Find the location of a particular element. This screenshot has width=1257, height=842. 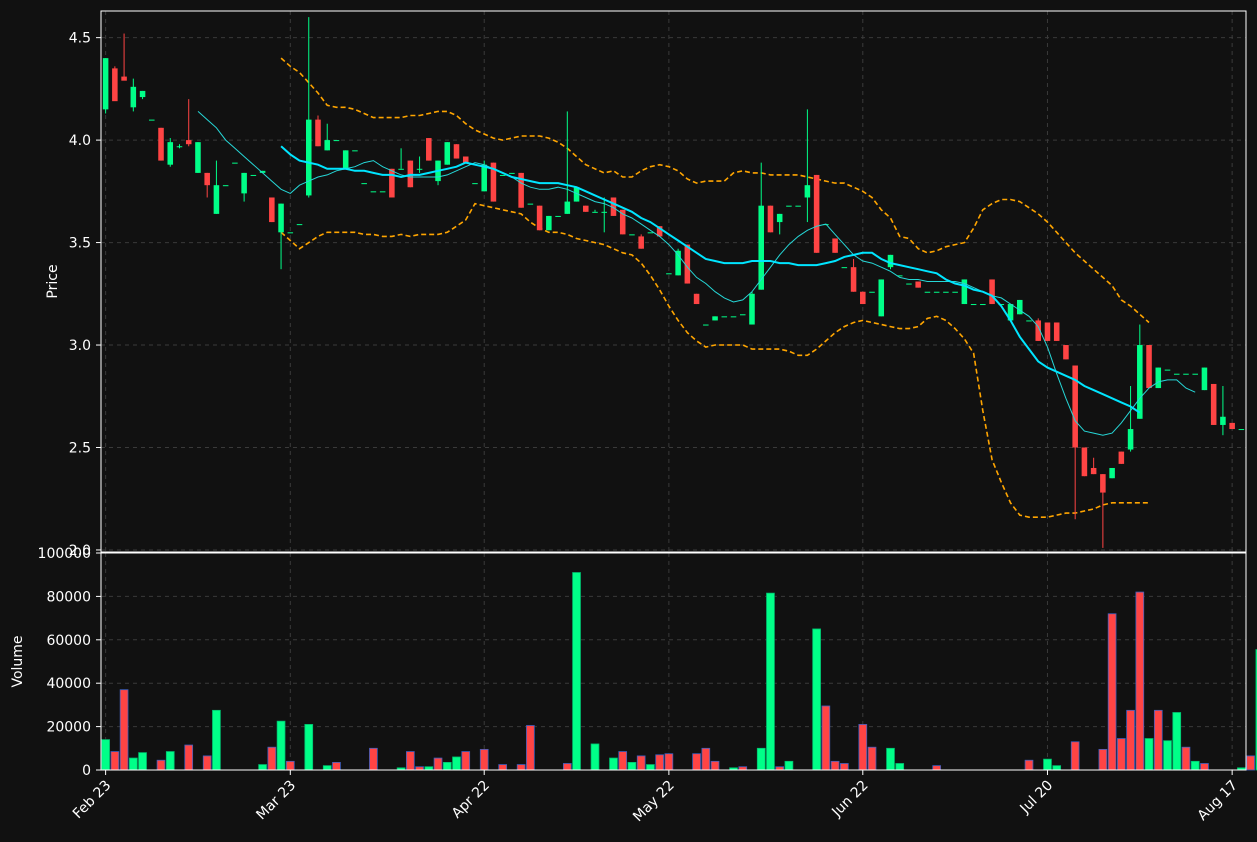

price-y-tick-label: 4.0 is located at coordinates (80, 141).